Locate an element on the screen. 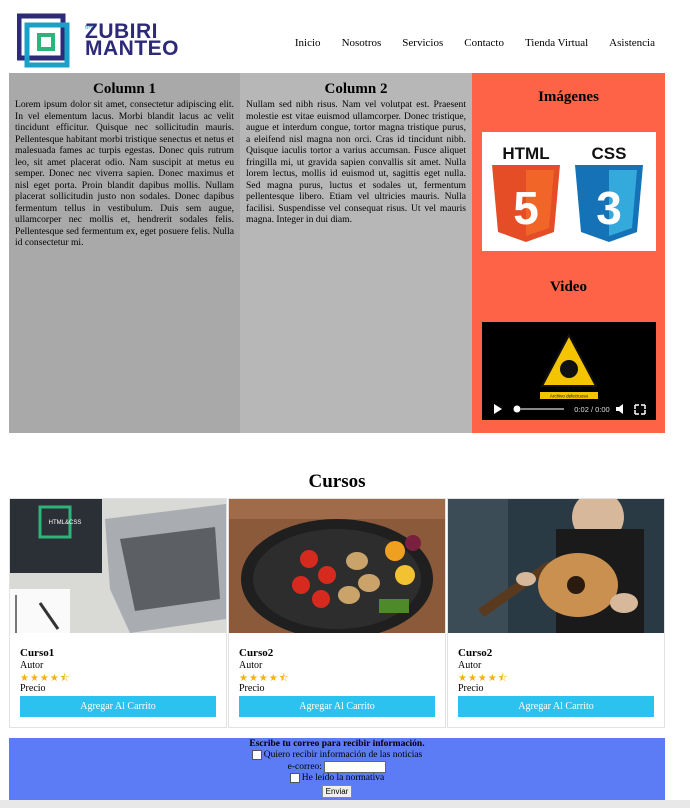 This screenshot has width=690, height=808. logo-text-line2: MANTEO is located at coordinates (132, 48).